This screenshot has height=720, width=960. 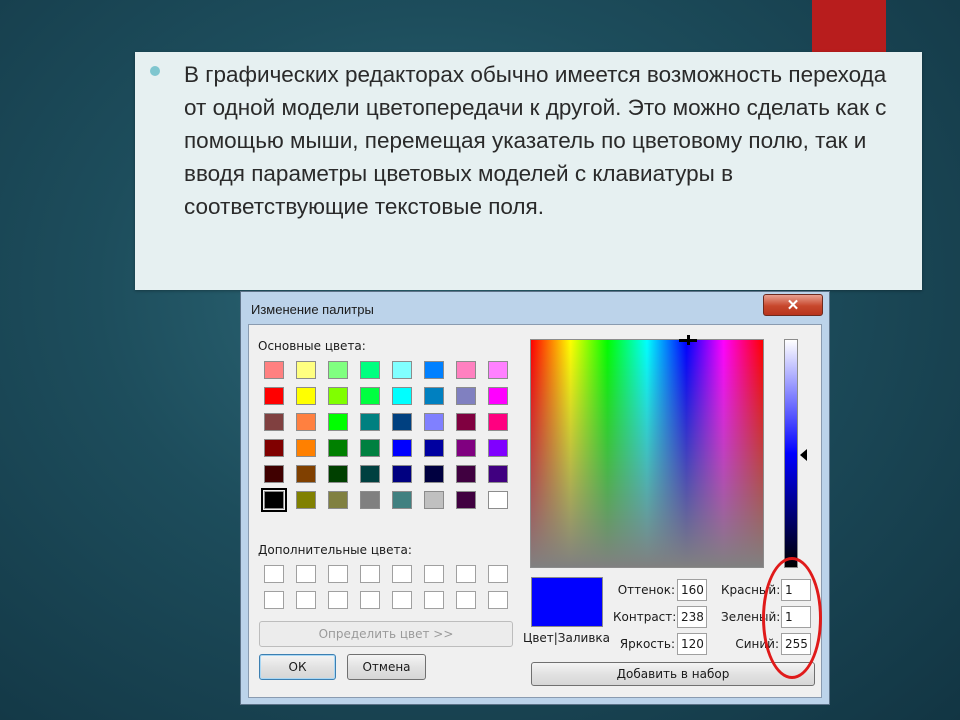 I want to click on saturation-label: Контраст:, so click(x=645, y=617).